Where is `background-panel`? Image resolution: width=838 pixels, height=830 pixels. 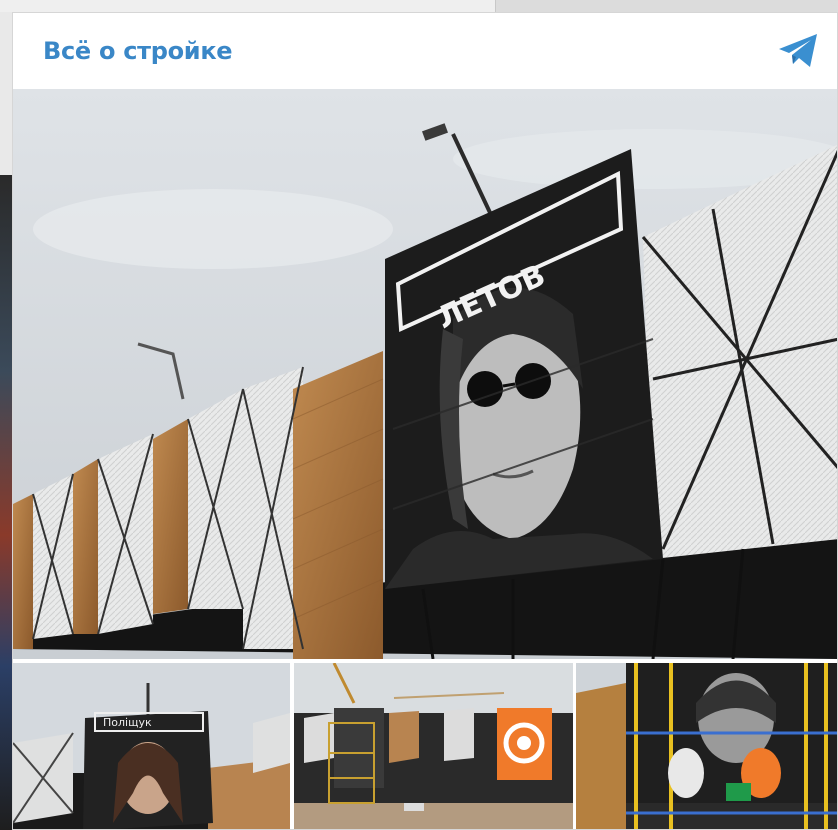 background-panel is located at coordinates (666, 6).